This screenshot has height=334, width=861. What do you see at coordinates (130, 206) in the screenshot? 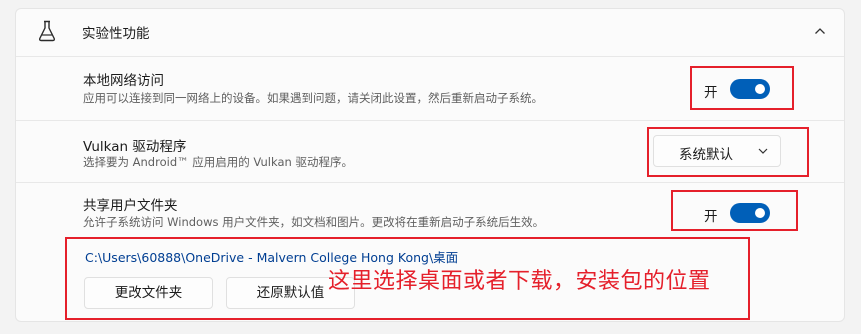
I see `shared-folder-title: 共享用户文件夹` at bounding box center [130, 206].